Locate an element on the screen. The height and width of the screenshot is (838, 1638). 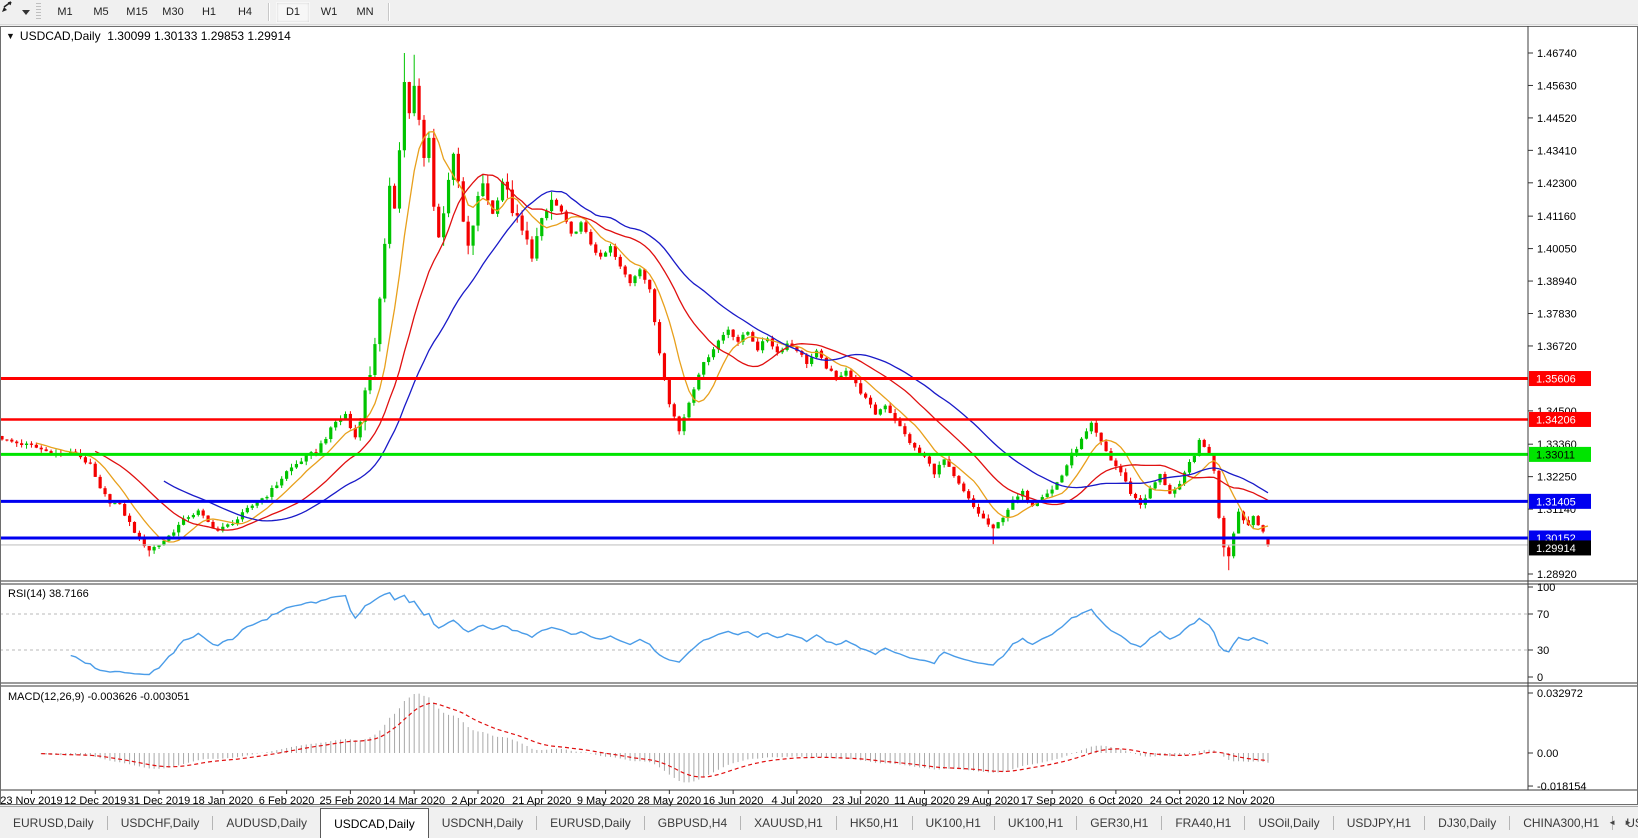
chart-collapse-icon: ▼ is located at coordinates (10, 36).